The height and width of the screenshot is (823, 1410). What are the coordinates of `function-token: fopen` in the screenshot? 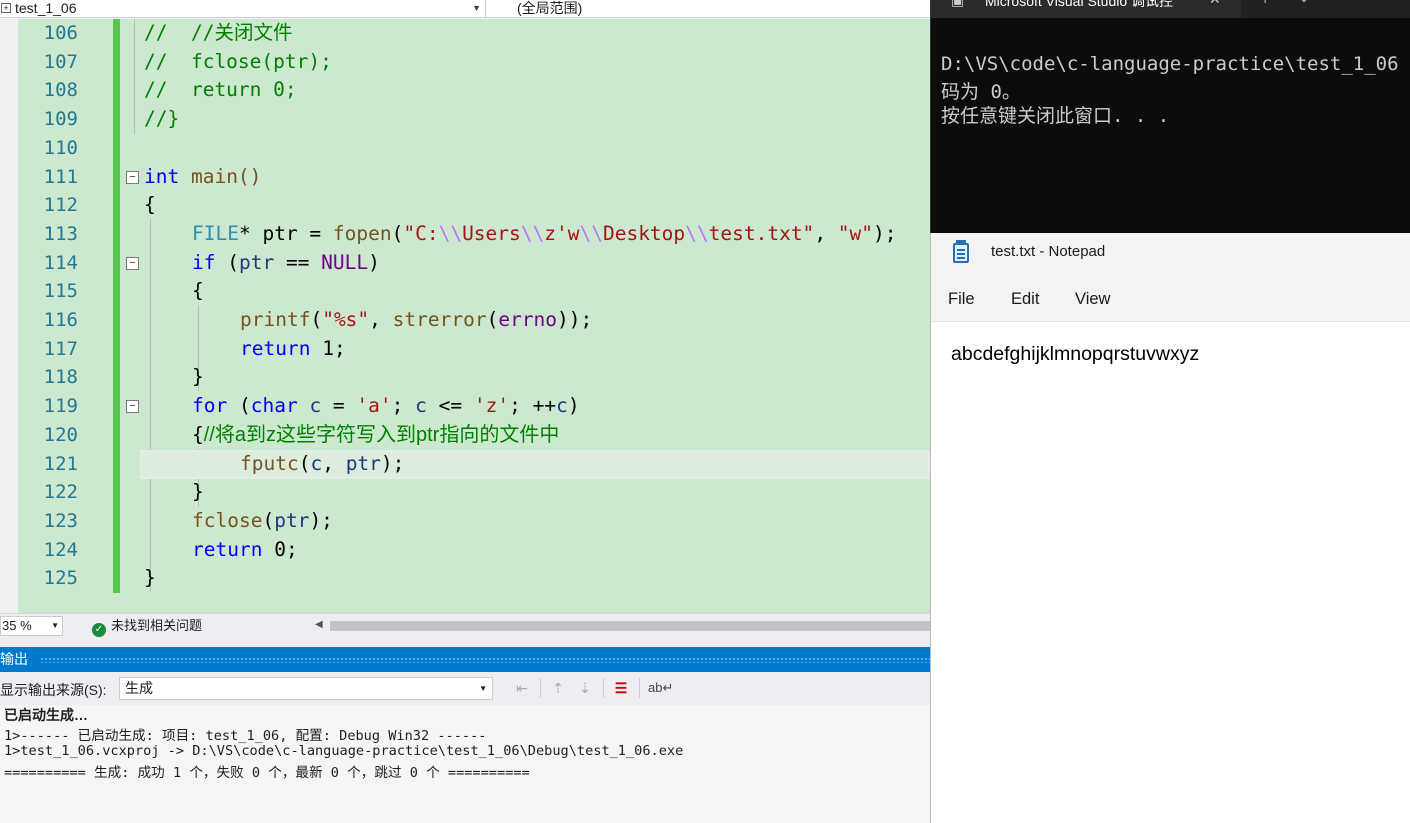 It's located at (362, 233).